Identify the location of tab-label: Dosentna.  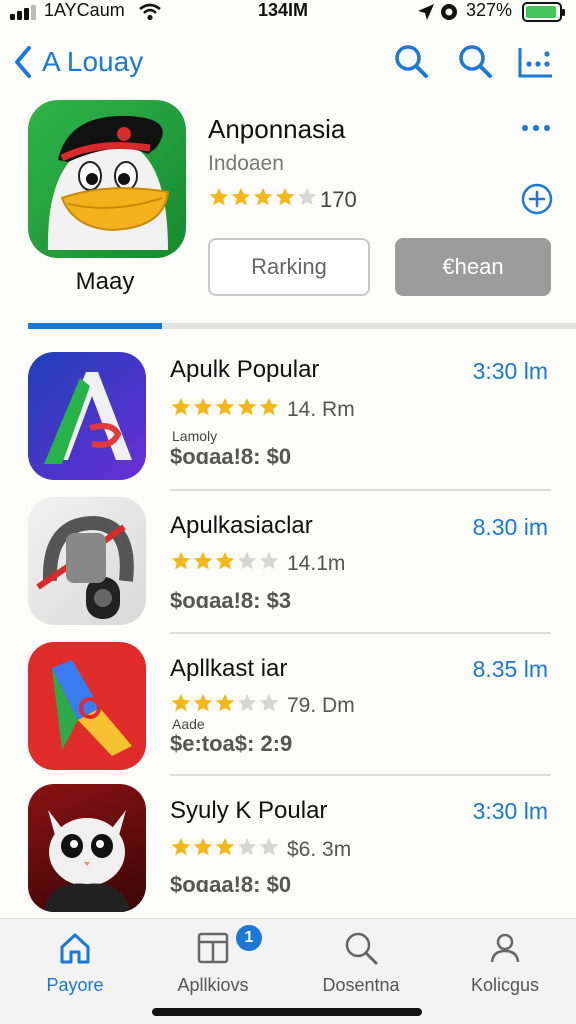
(361, 985).